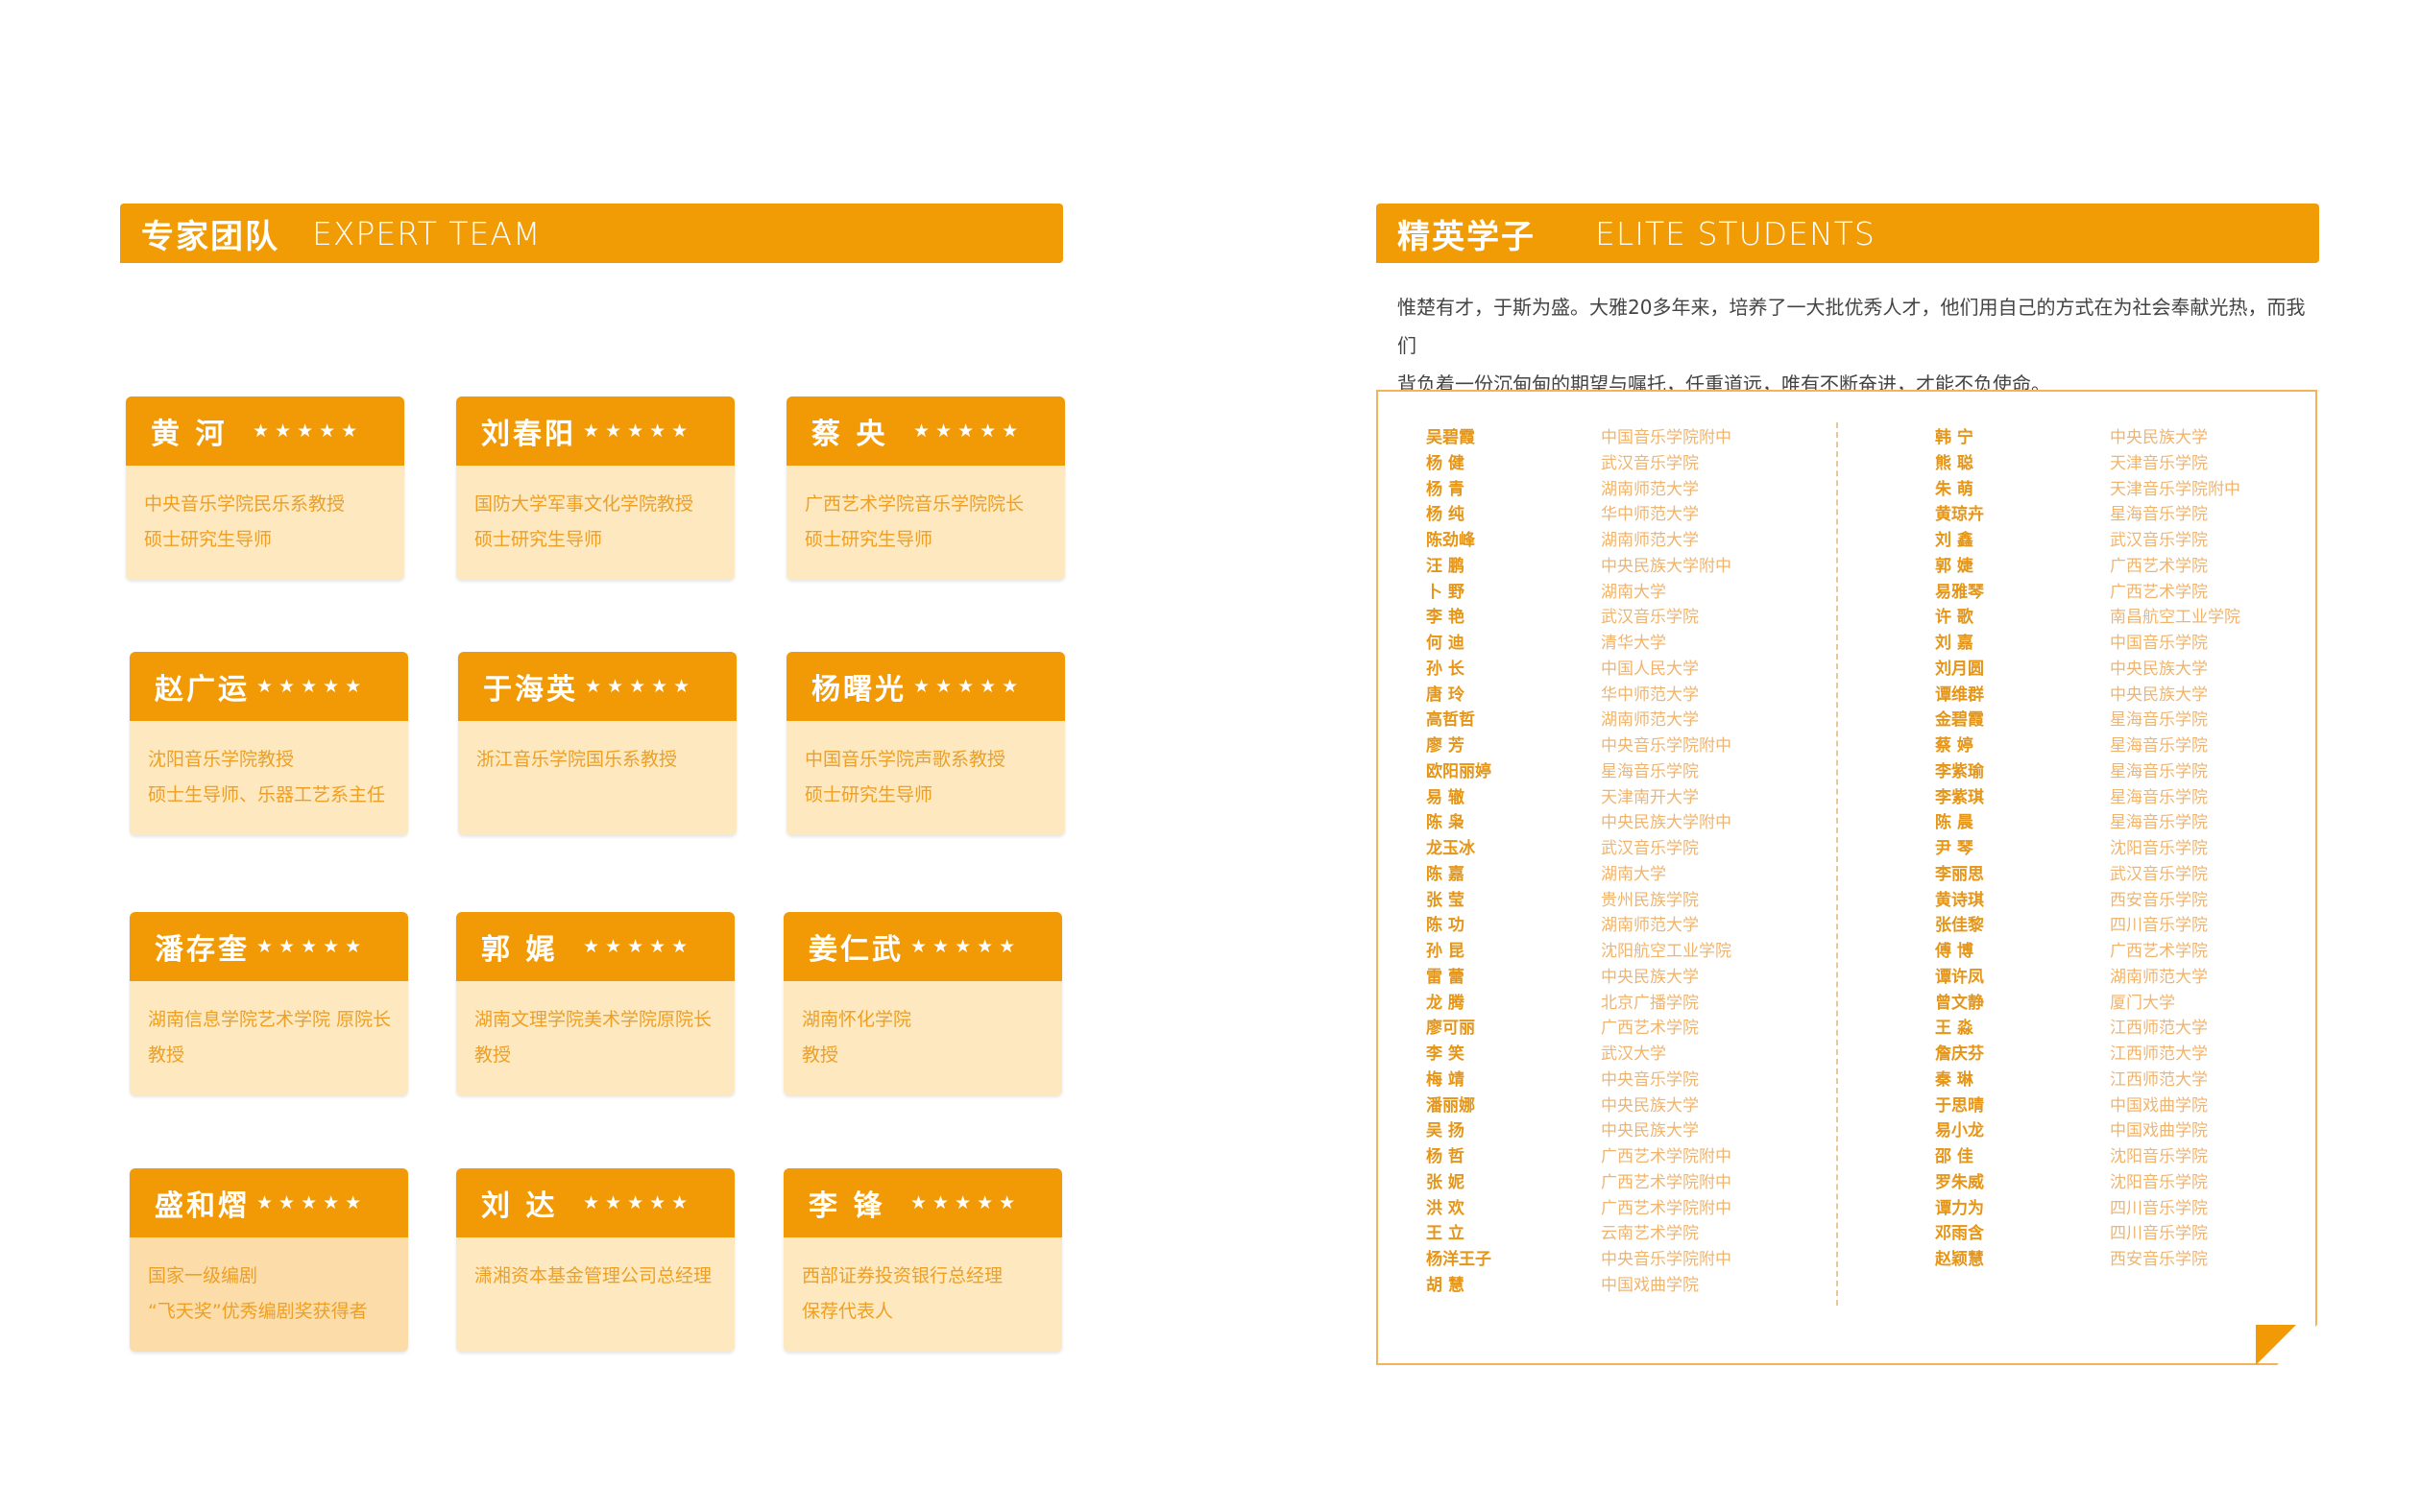 This screenshot has height=1512, width=2420. What do you see at coordinates (1666, 1208) in the screenshot?
I see `student-school: 广西艺术学院附中` at bounding box center [1666, 1208].